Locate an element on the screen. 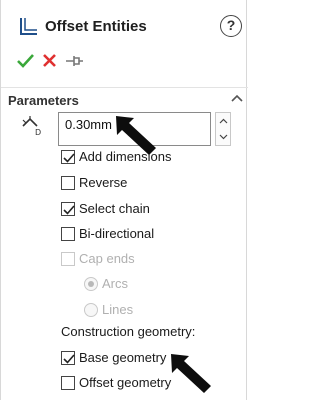  base-geometry-checkbox is located at coordinates (68, 358).